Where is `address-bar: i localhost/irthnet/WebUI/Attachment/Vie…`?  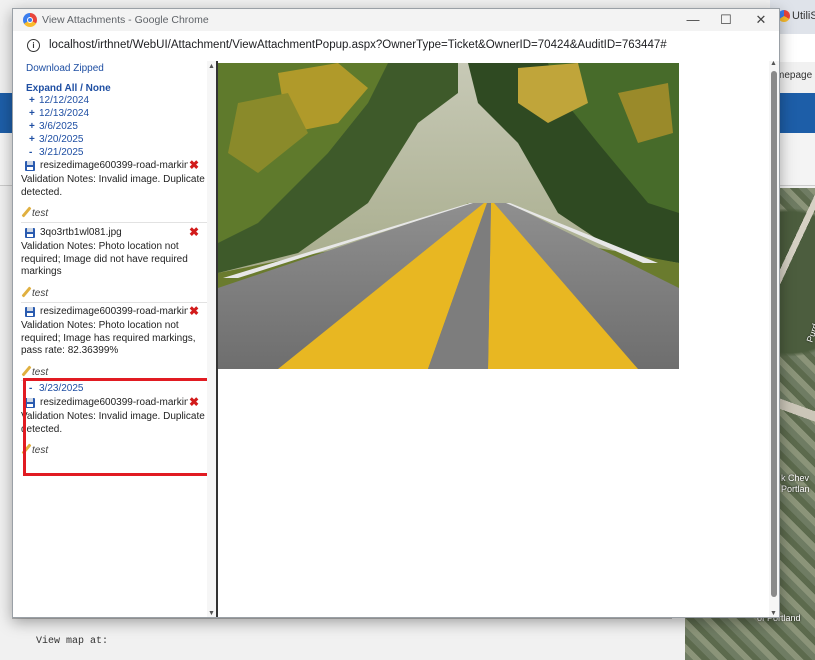 address-bar: i localhost/irthnet/WebUI/Attachment/Vie… is located at coordinates (396, 46).